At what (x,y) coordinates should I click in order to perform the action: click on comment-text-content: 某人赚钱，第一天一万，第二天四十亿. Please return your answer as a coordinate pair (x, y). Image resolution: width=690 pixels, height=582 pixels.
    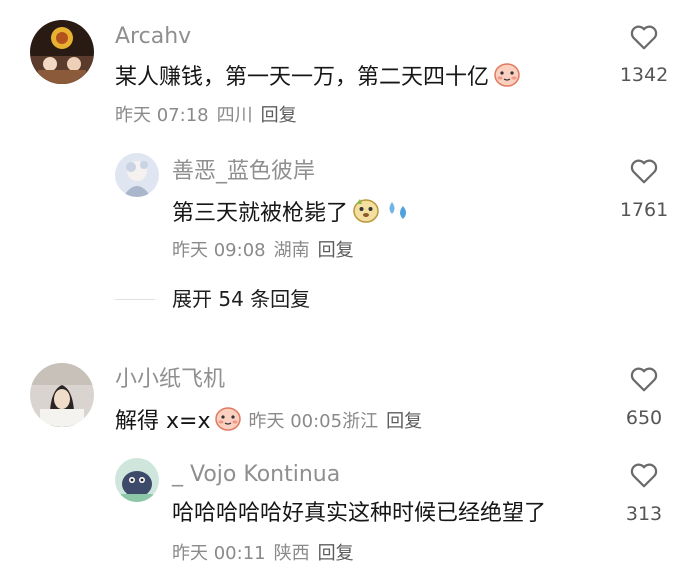
    Looking at the image, I should click on (302, 77).